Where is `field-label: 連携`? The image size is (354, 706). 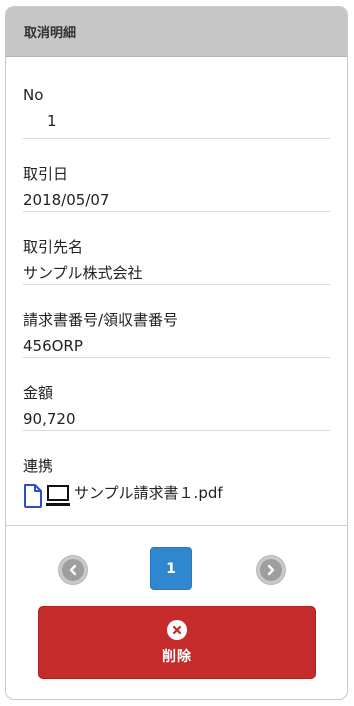 field-label: 連携 is located at coordinates (38, 466).